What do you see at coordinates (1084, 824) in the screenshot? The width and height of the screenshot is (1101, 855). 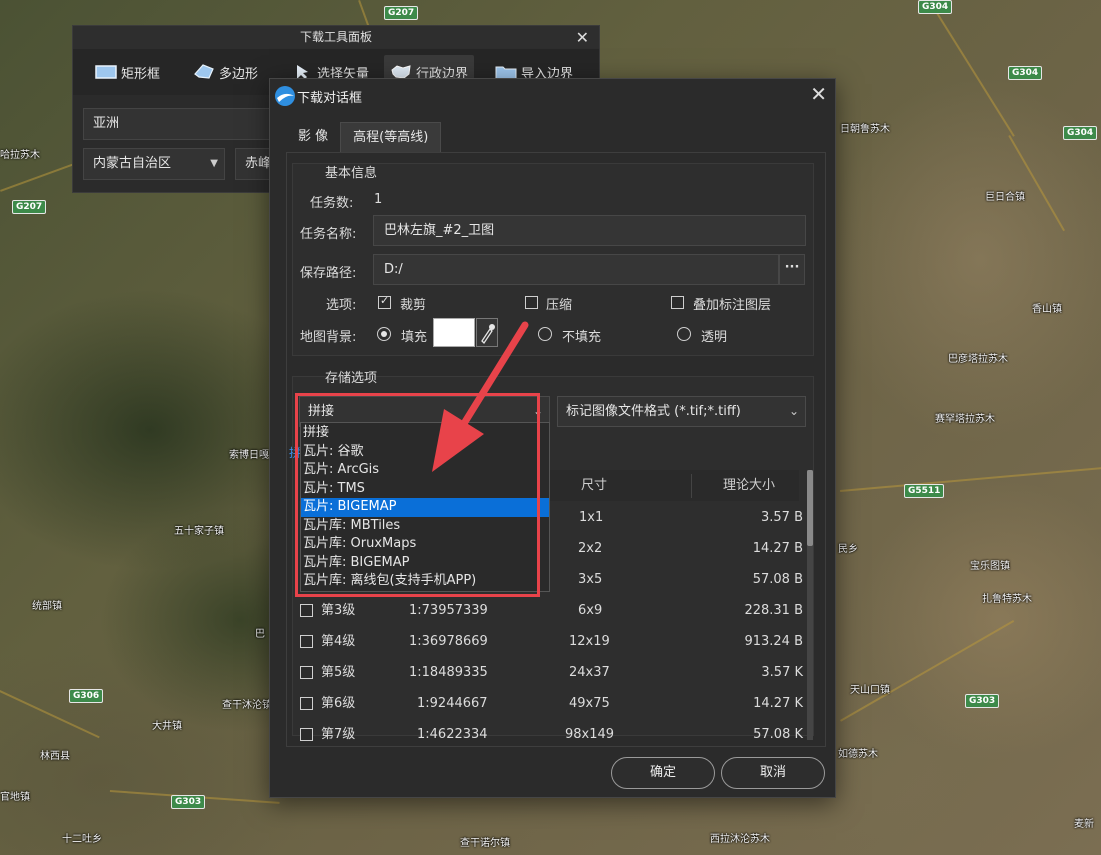 I see `map-place-label: 麦新` at bounding box center [1084, 824].